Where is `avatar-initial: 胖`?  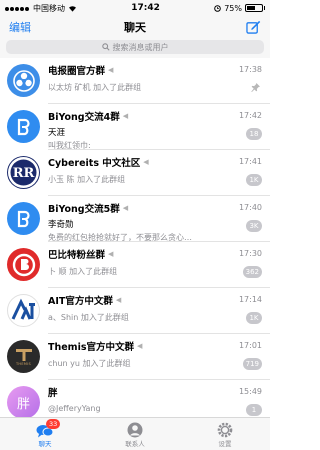
avatar-initial: 胖 is located at coordinates (23, 404).